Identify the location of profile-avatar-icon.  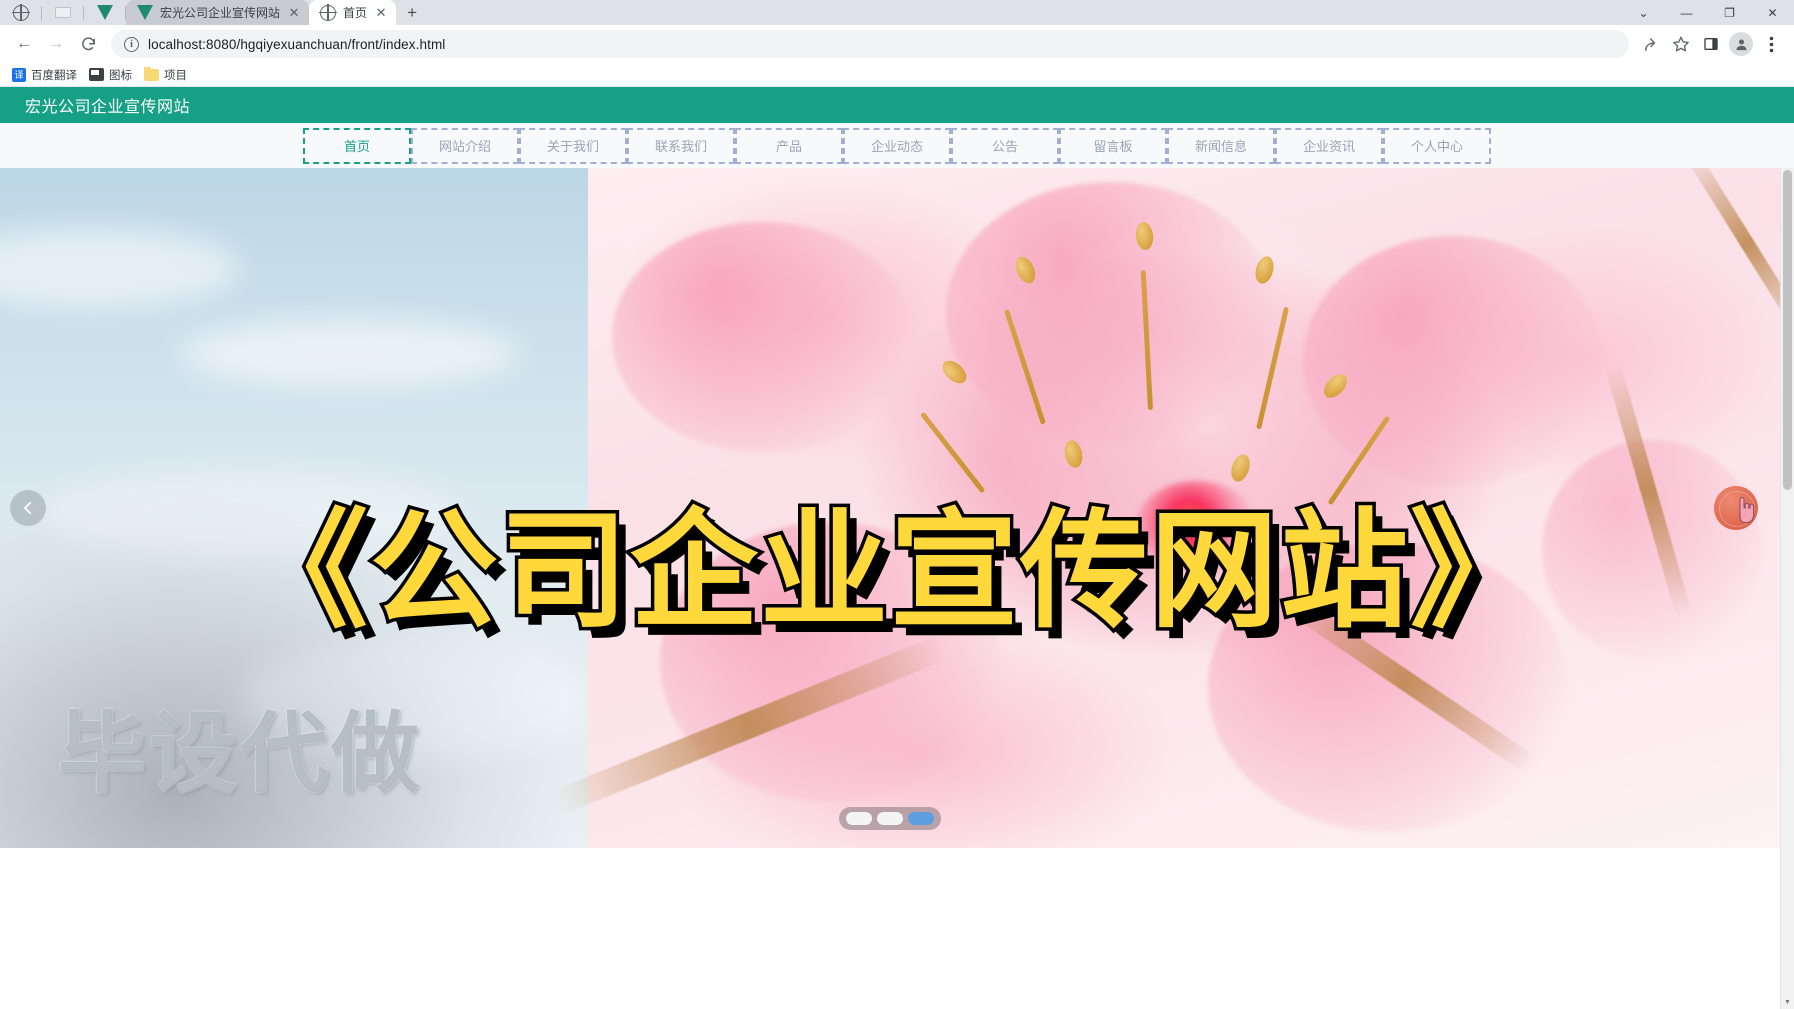
(1741, 44).